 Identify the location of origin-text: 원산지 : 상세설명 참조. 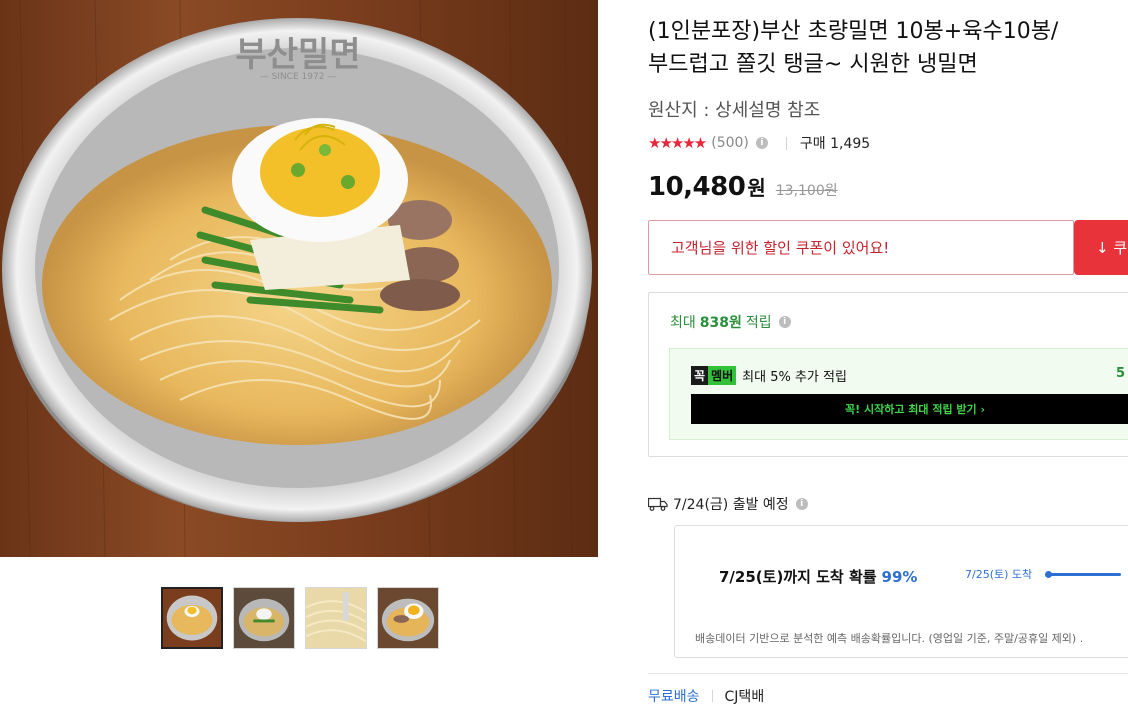
(734, 110).